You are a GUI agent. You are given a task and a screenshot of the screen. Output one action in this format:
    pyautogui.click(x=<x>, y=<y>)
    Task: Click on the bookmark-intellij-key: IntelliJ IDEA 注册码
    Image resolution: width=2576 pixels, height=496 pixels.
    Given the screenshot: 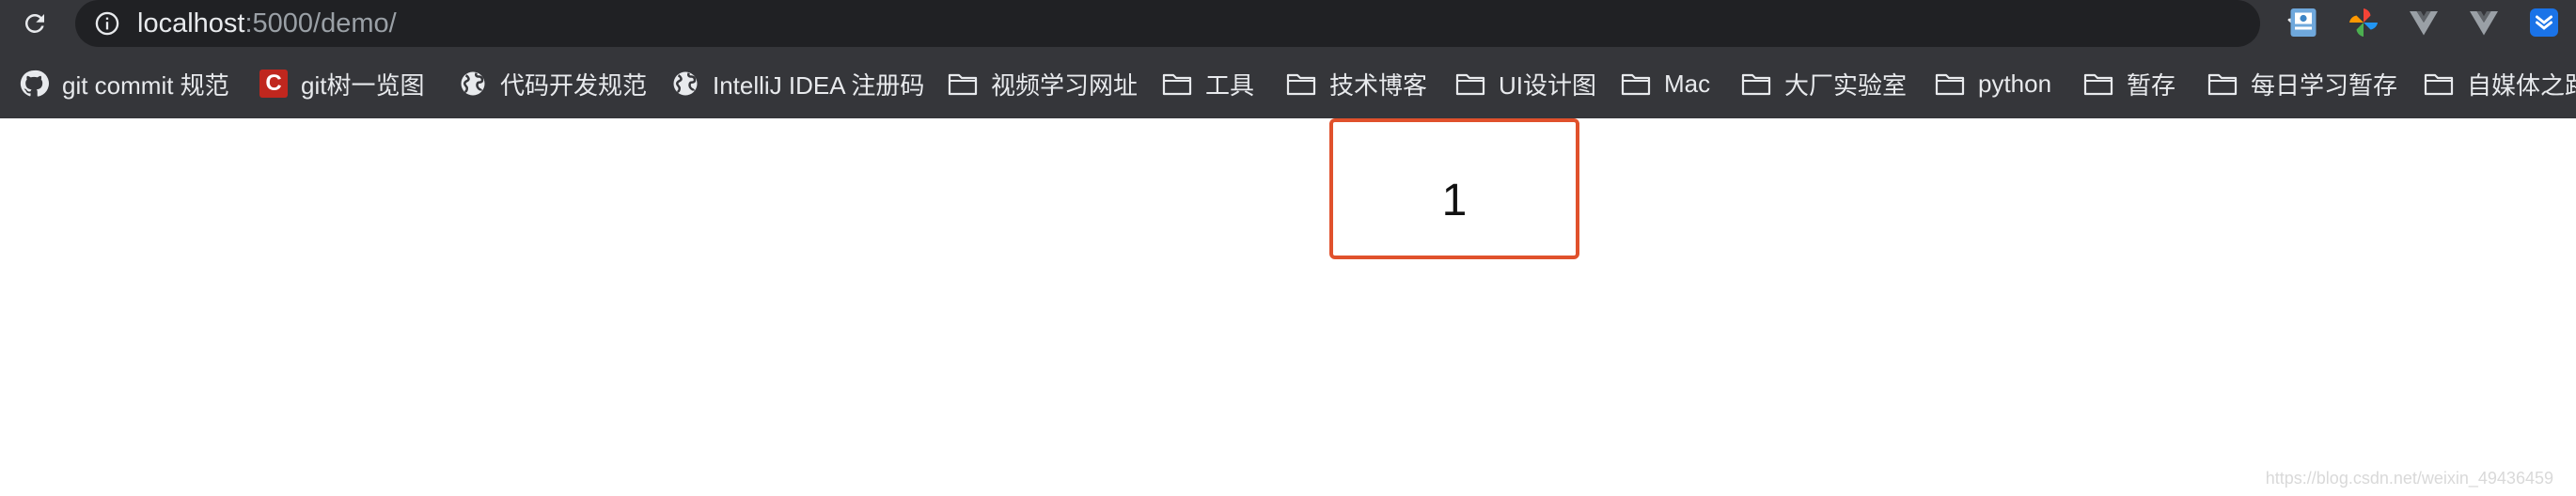 What is the action you would take?
    pyautogui.click(x=798, y=83)
    